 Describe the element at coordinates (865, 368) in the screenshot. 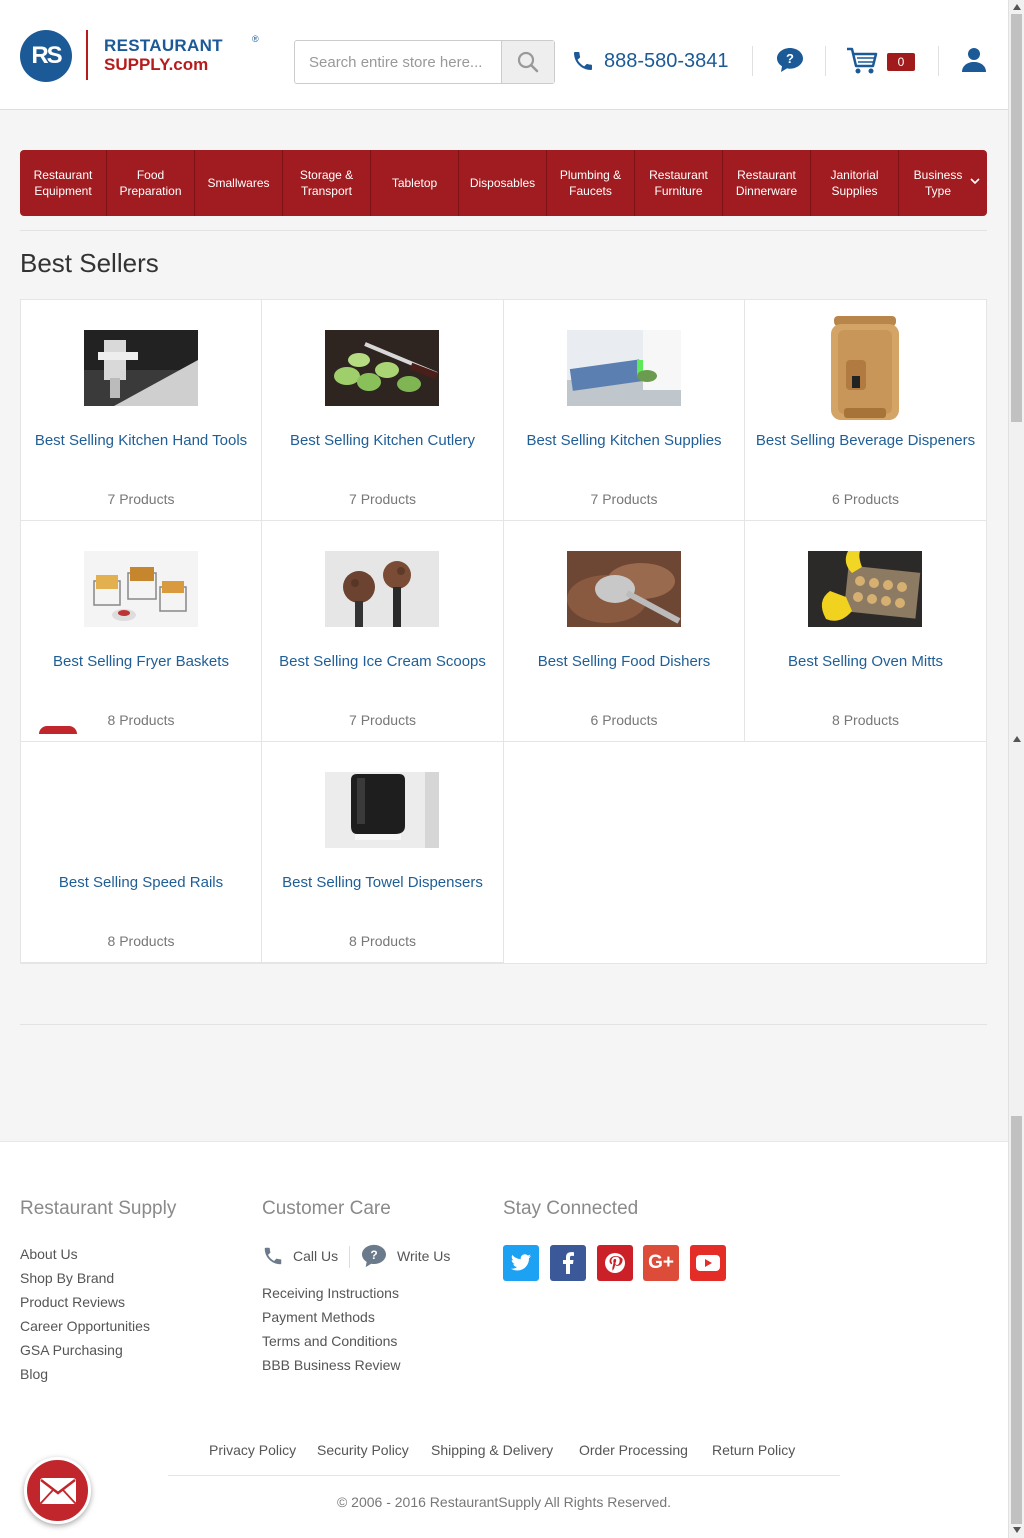

I see `product-image-beverage-dispenser` at that location.